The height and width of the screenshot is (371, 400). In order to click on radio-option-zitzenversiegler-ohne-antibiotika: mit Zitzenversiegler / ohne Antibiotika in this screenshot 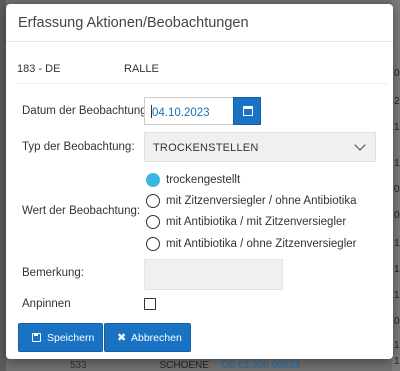, I will do `click(266, 203)`.